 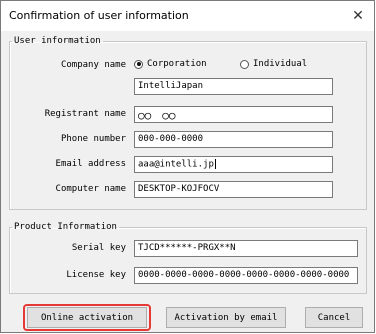 I want to click on title-bar: Confirmation of user information ✕, so click(x=187, y=16).